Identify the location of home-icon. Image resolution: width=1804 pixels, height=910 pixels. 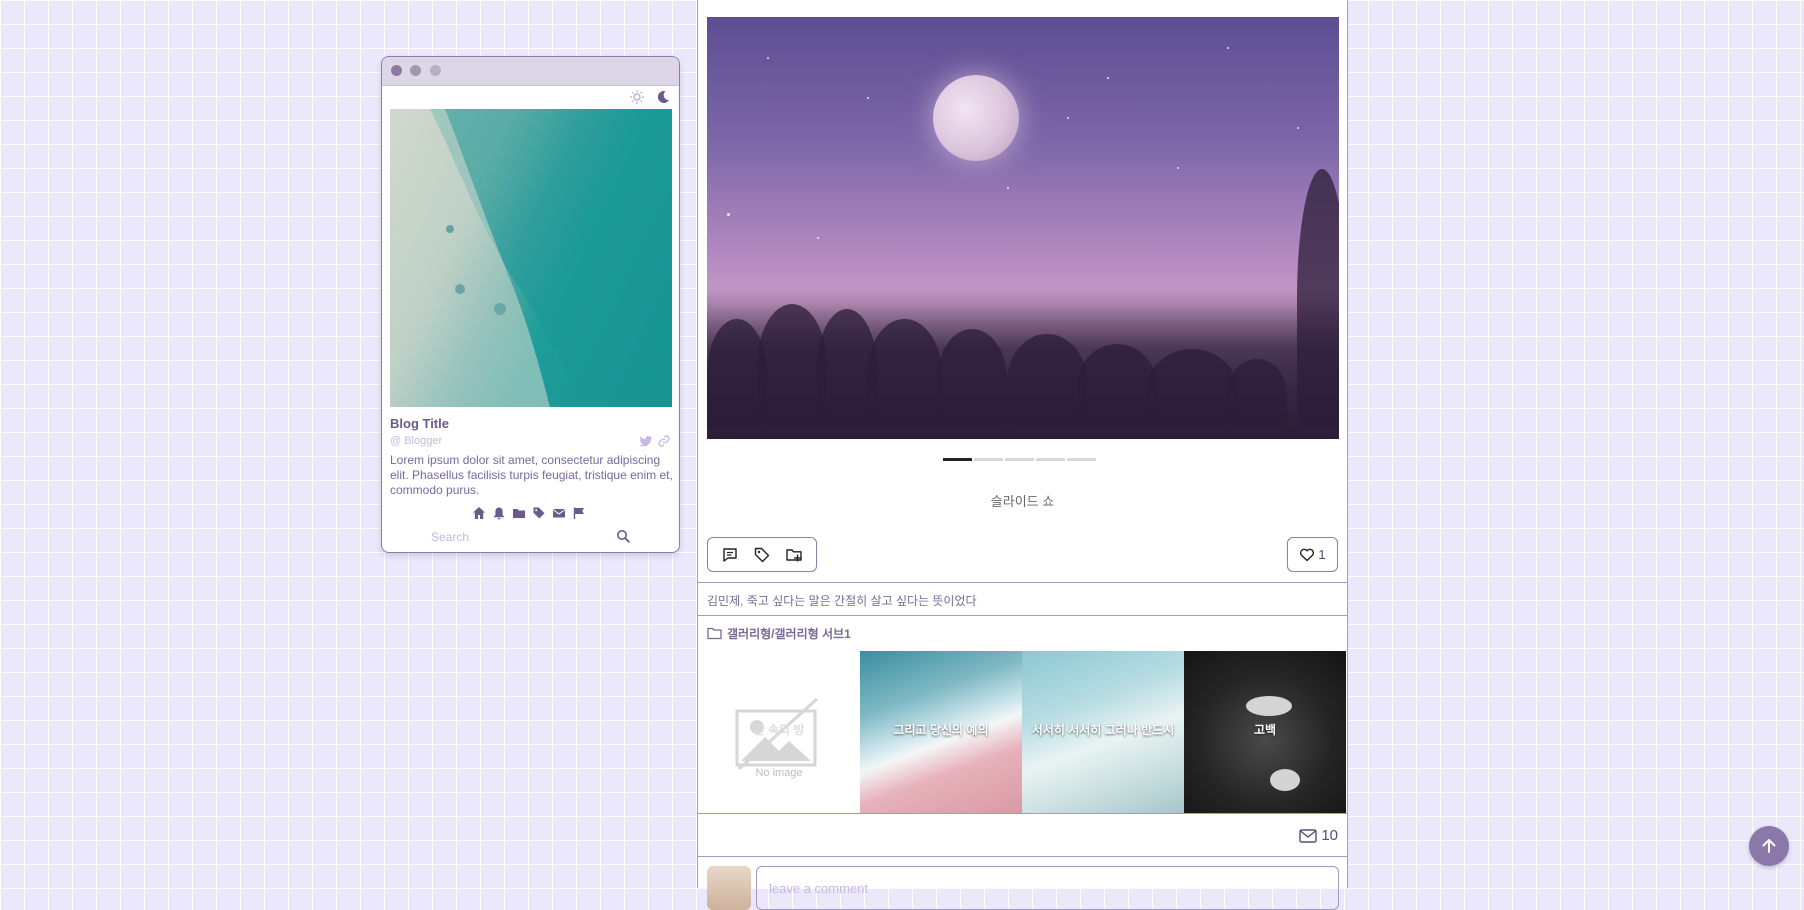
(479, 513).